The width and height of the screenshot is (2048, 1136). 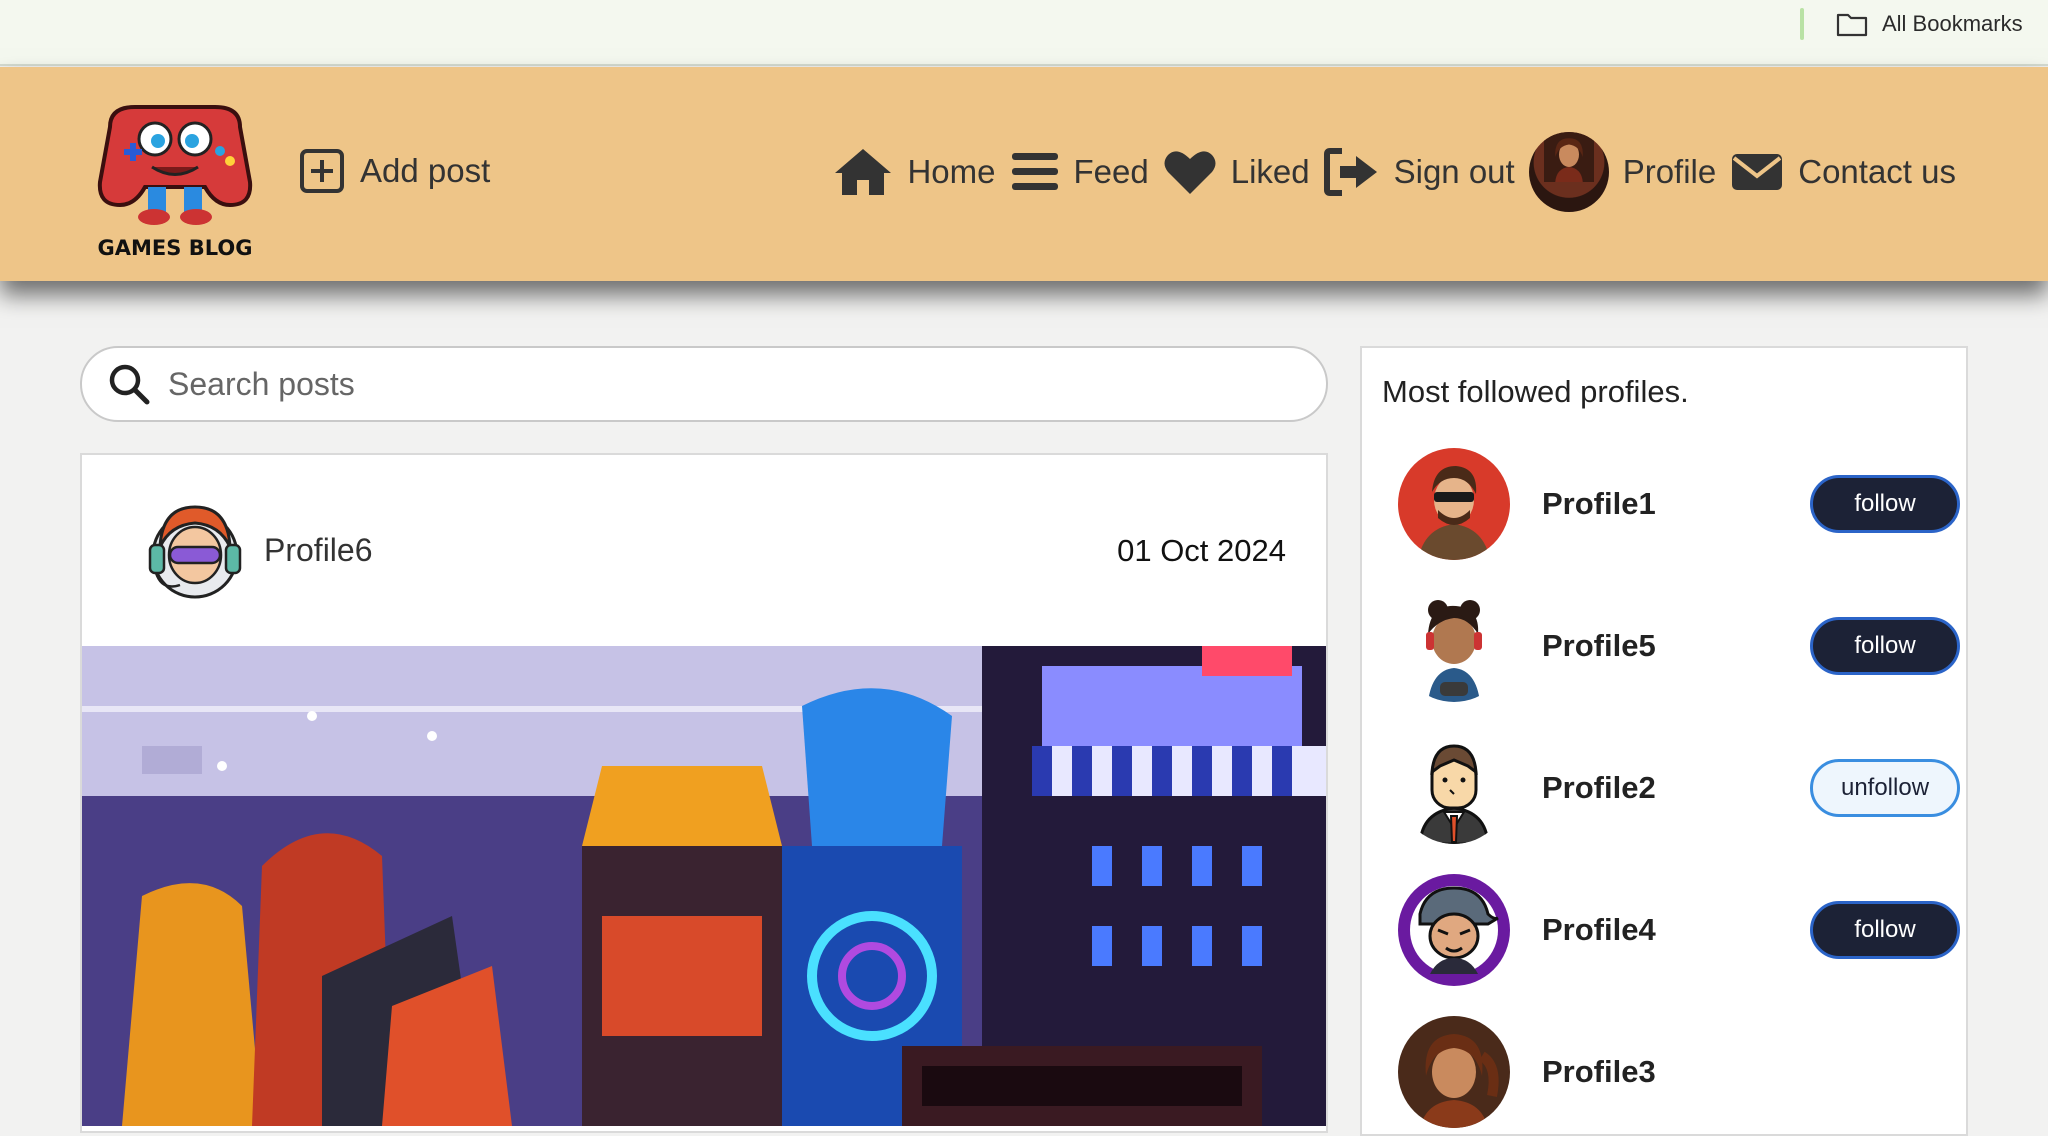 I want to click on search-input, so click(x=718, y=384).